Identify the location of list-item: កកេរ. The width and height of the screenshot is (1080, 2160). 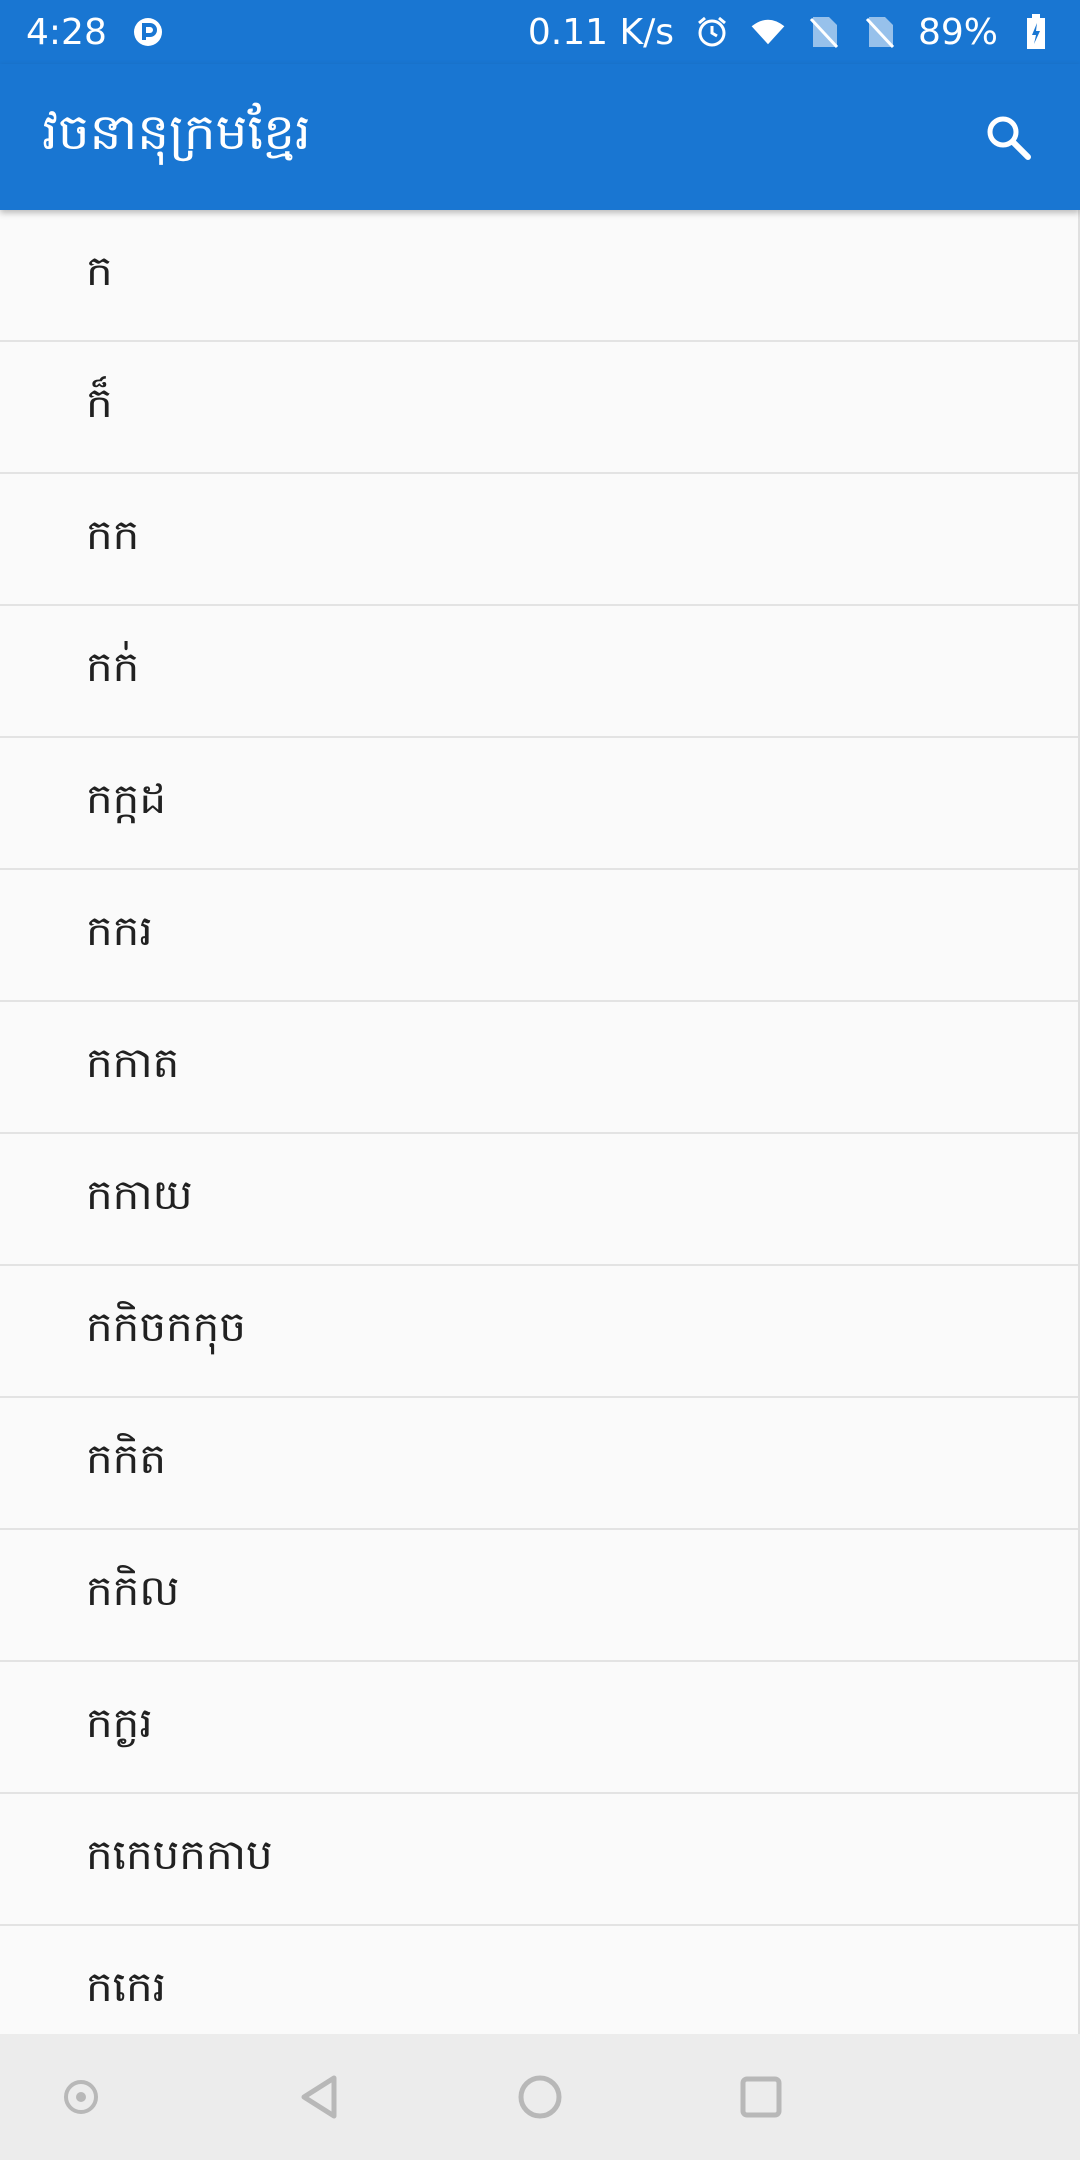
(539, 1980).